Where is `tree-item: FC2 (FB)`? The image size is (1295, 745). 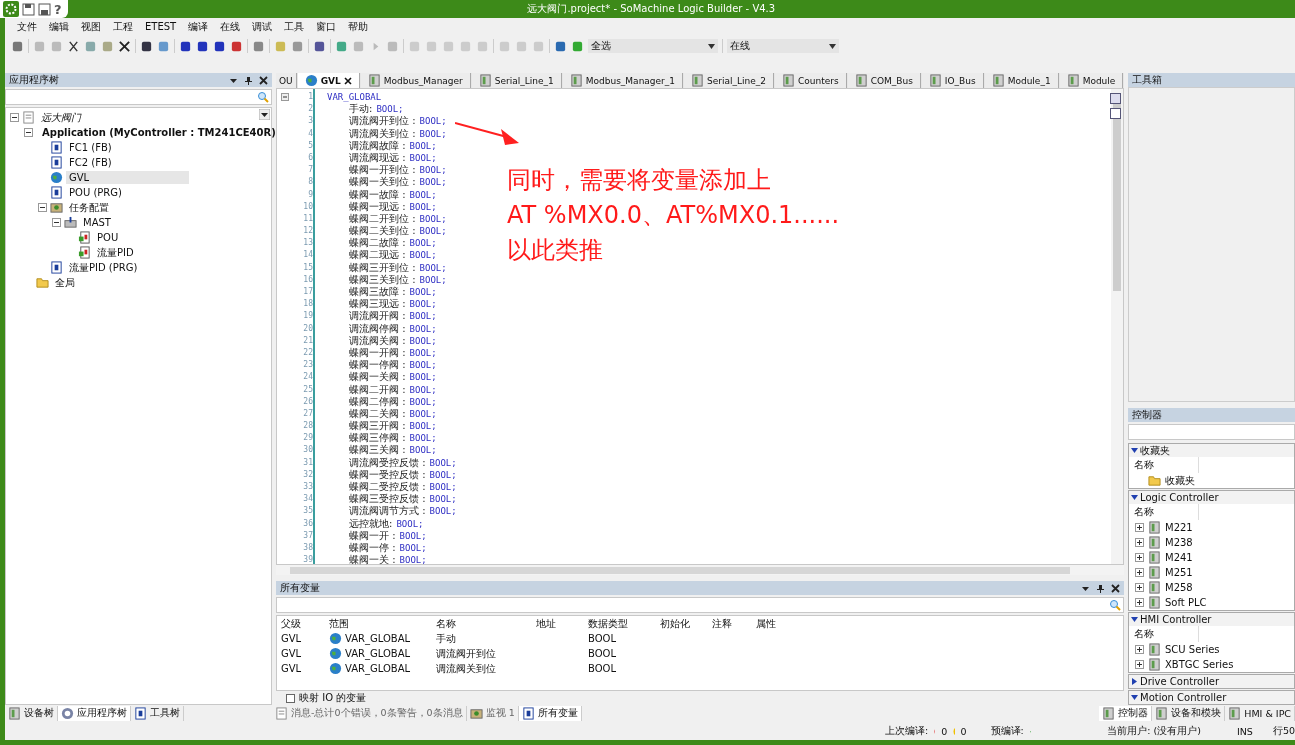 tree-item: FC2 (FB) is located at coordinates (90, 162).